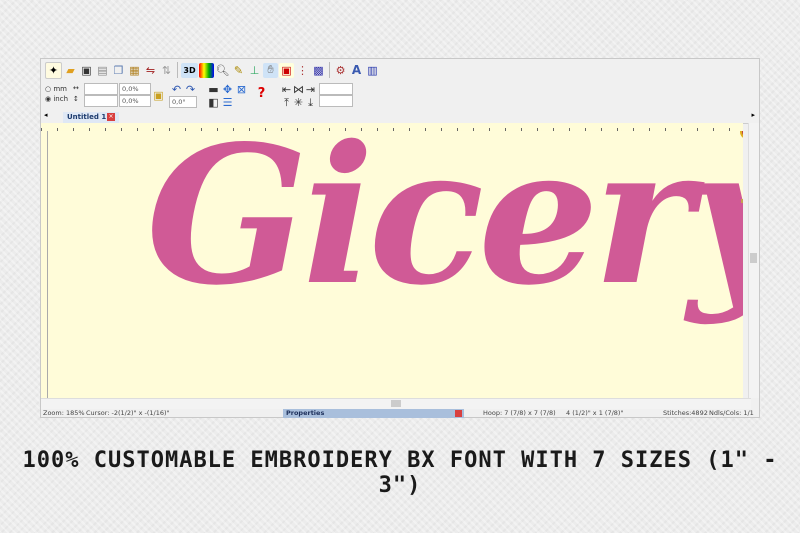 The height and width of the screenshot is (533, 800). Describe the element at coordinates (305, 413) in the screenshot. I see `properties-label: Properties` at that location.